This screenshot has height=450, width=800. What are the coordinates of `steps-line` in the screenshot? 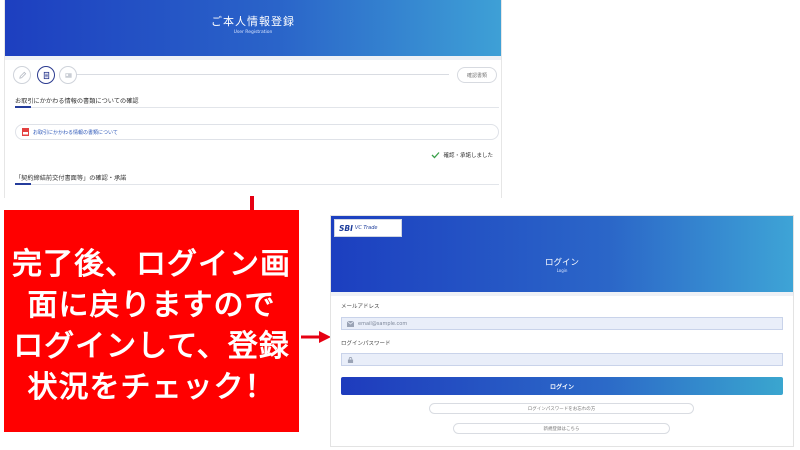 It's located at (262, 74).